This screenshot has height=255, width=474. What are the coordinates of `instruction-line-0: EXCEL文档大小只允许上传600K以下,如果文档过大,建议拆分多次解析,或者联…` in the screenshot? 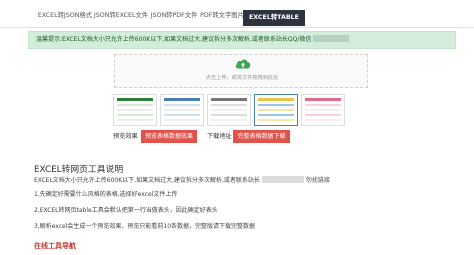 It's located at (182, 180).